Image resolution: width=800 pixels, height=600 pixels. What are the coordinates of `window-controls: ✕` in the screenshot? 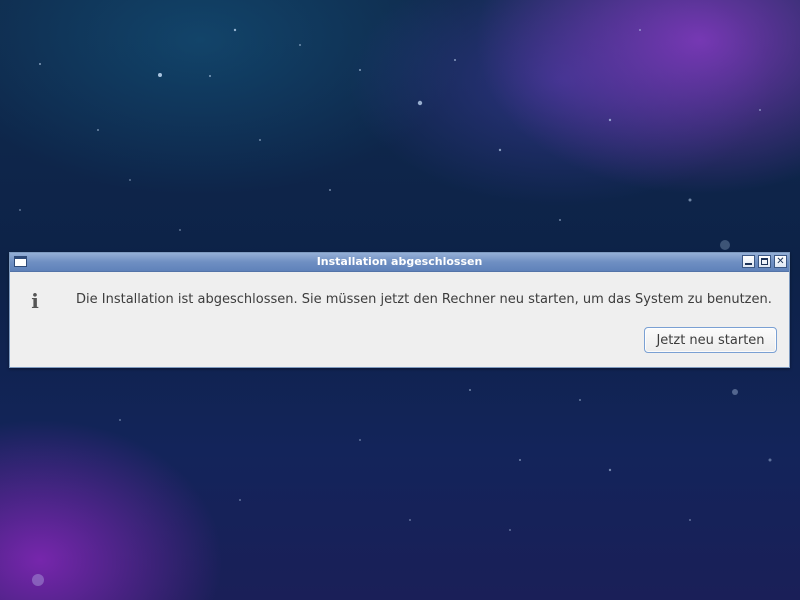 It's located at (764, 261).